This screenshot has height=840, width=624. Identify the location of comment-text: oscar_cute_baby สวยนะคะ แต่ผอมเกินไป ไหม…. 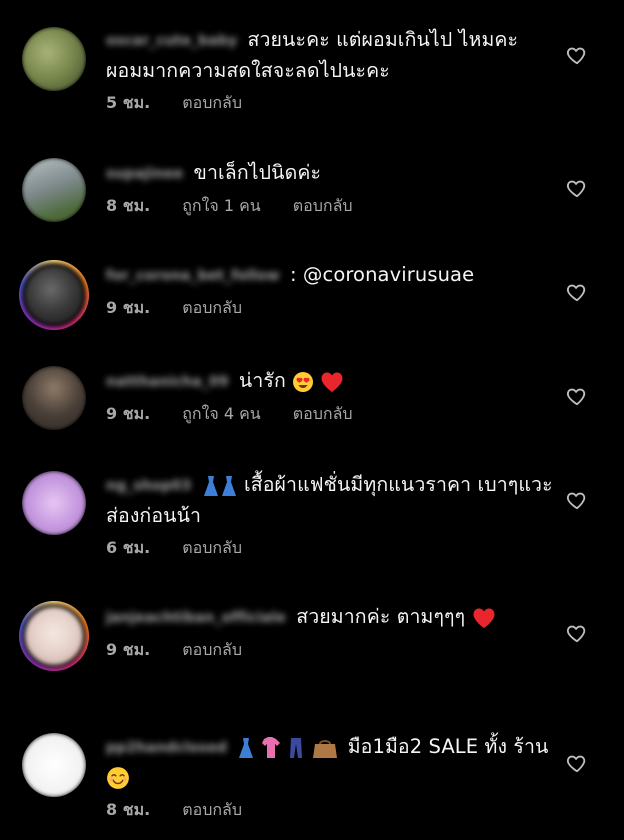
(331, 55).